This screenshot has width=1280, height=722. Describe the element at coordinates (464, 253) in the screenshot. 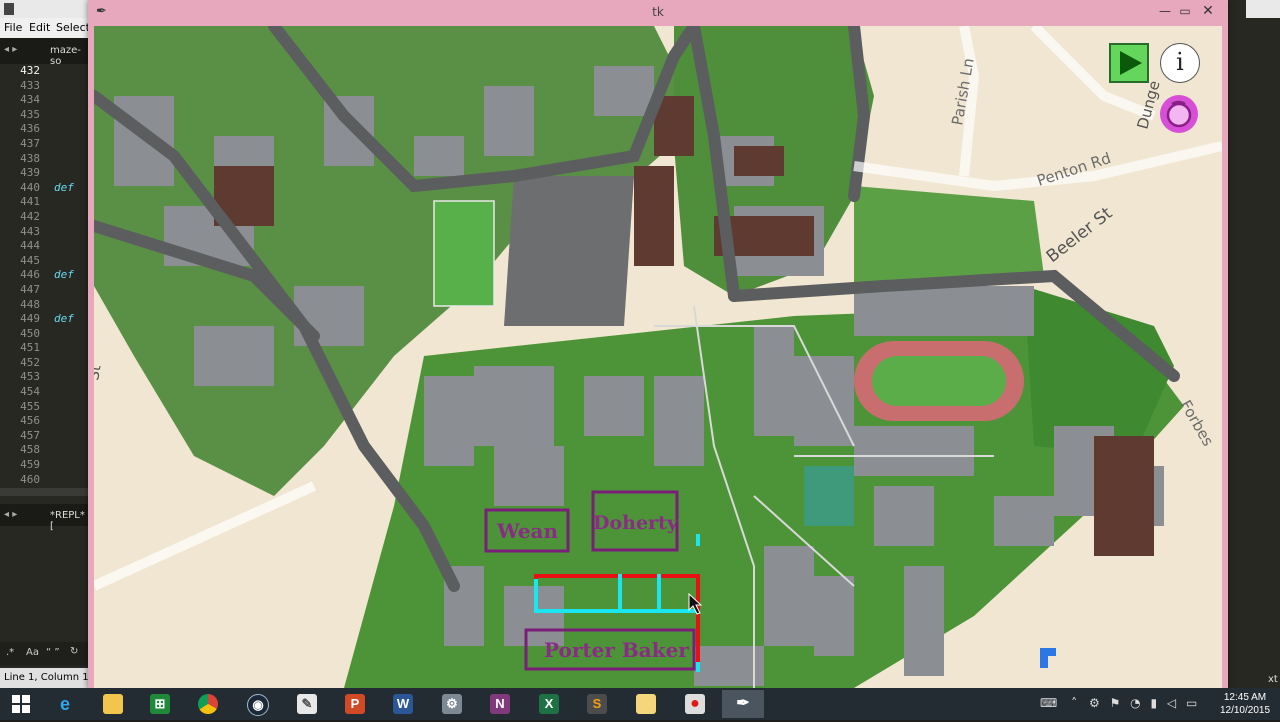

I see `sports-field` at that location.